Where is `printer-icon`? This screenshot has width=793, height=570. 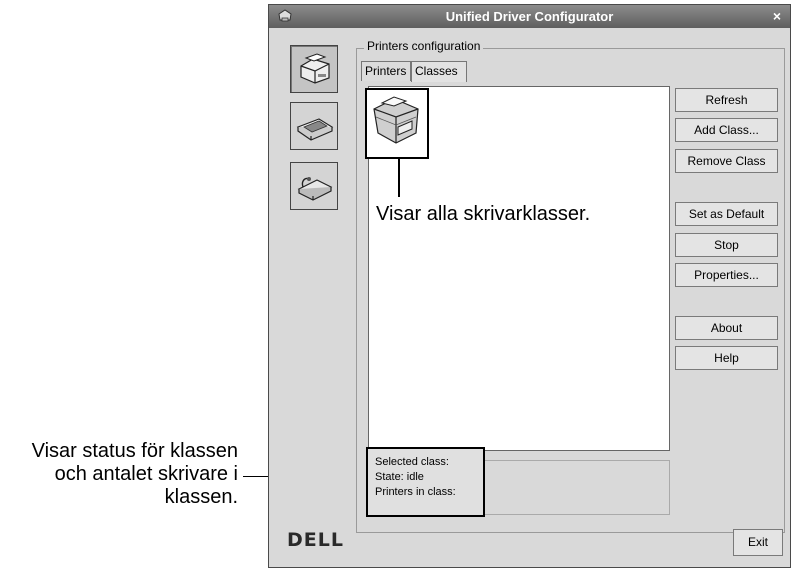
printer-icon is located at coordinates (315, 68).